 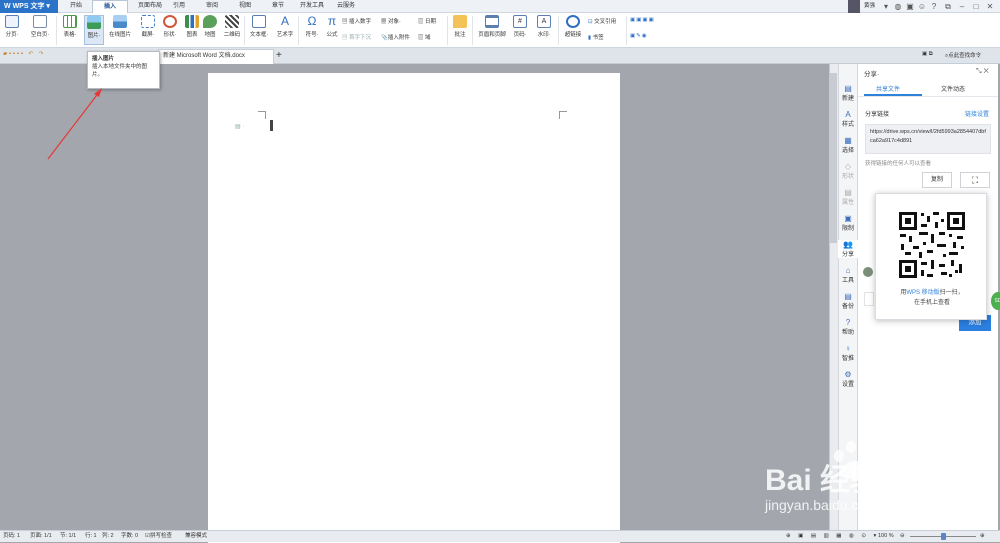 What do you see at coordinates (854, 6) in the screenshot?
I see `avatar` at bounding box center [854, 6].